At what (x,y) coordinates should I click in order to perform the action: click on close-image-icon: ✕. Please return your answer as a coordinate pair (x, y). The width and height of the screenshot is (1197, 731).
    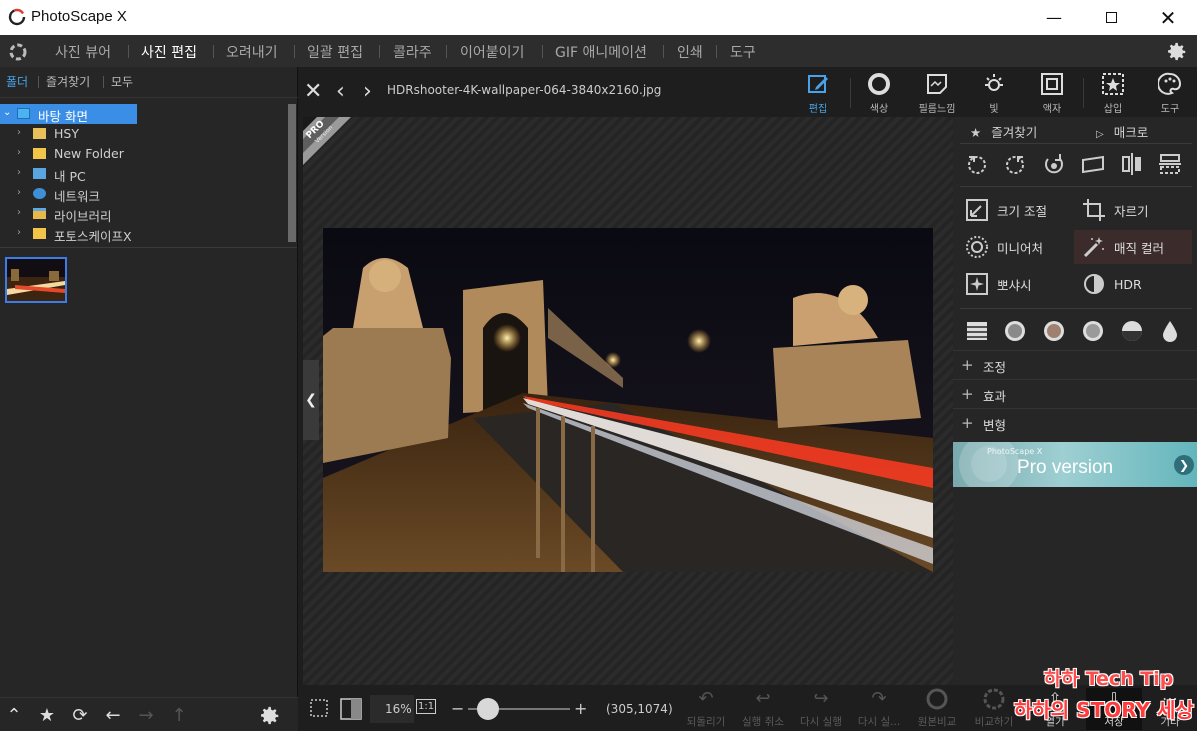
    Looking at the image, I should click on (313, 91).